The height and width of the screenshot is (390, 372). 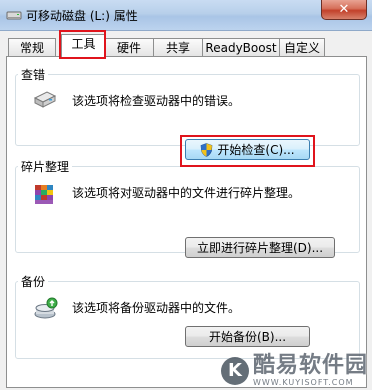 I want to click on tab-customize: 自定义, so click(x=302, y=47).